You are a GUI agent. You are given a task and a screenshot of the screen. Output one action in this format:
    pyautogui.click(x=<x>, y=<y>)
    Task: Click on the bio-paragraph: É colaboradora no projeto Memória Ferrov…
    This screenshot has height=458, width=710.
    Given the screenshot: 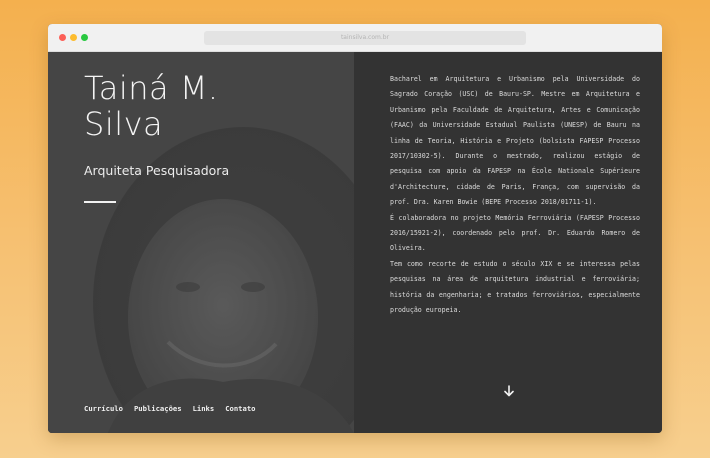 What is the action you would take?
    pyautogui.click(x=515, y=233)
    